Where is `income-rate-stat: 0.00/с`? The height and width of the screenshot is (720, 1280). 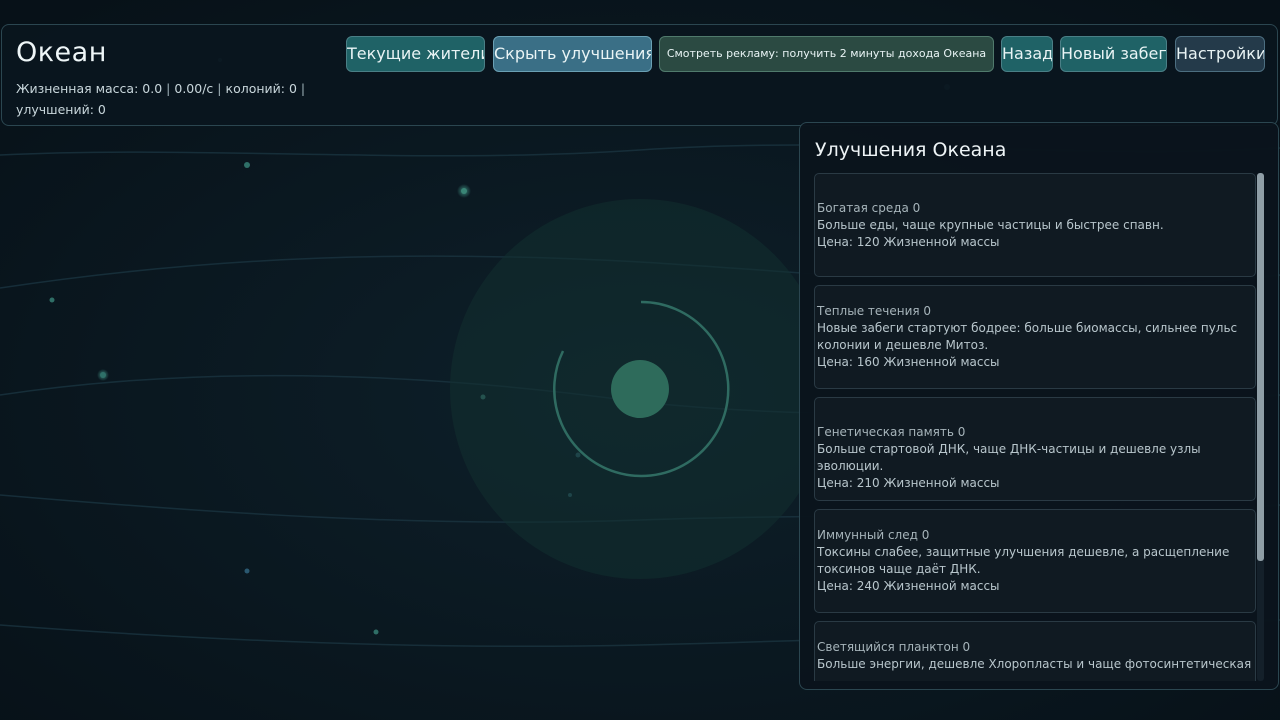 income-rate-stat: 0.00/с is located at coordinates (194, 88).